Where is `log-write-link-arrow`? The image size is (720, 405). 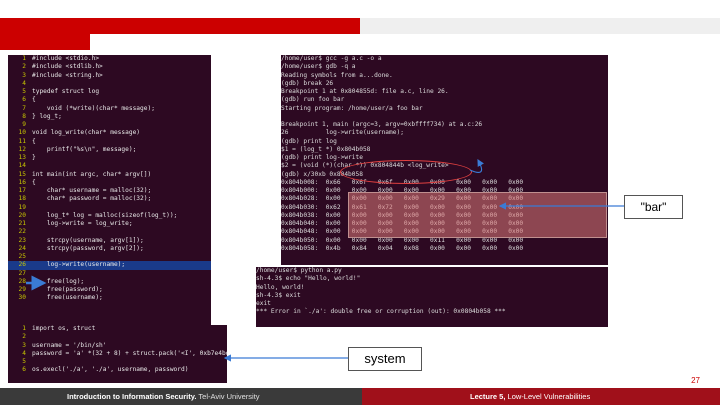 log-write-link-arrow is located at coordinates (477, 165).